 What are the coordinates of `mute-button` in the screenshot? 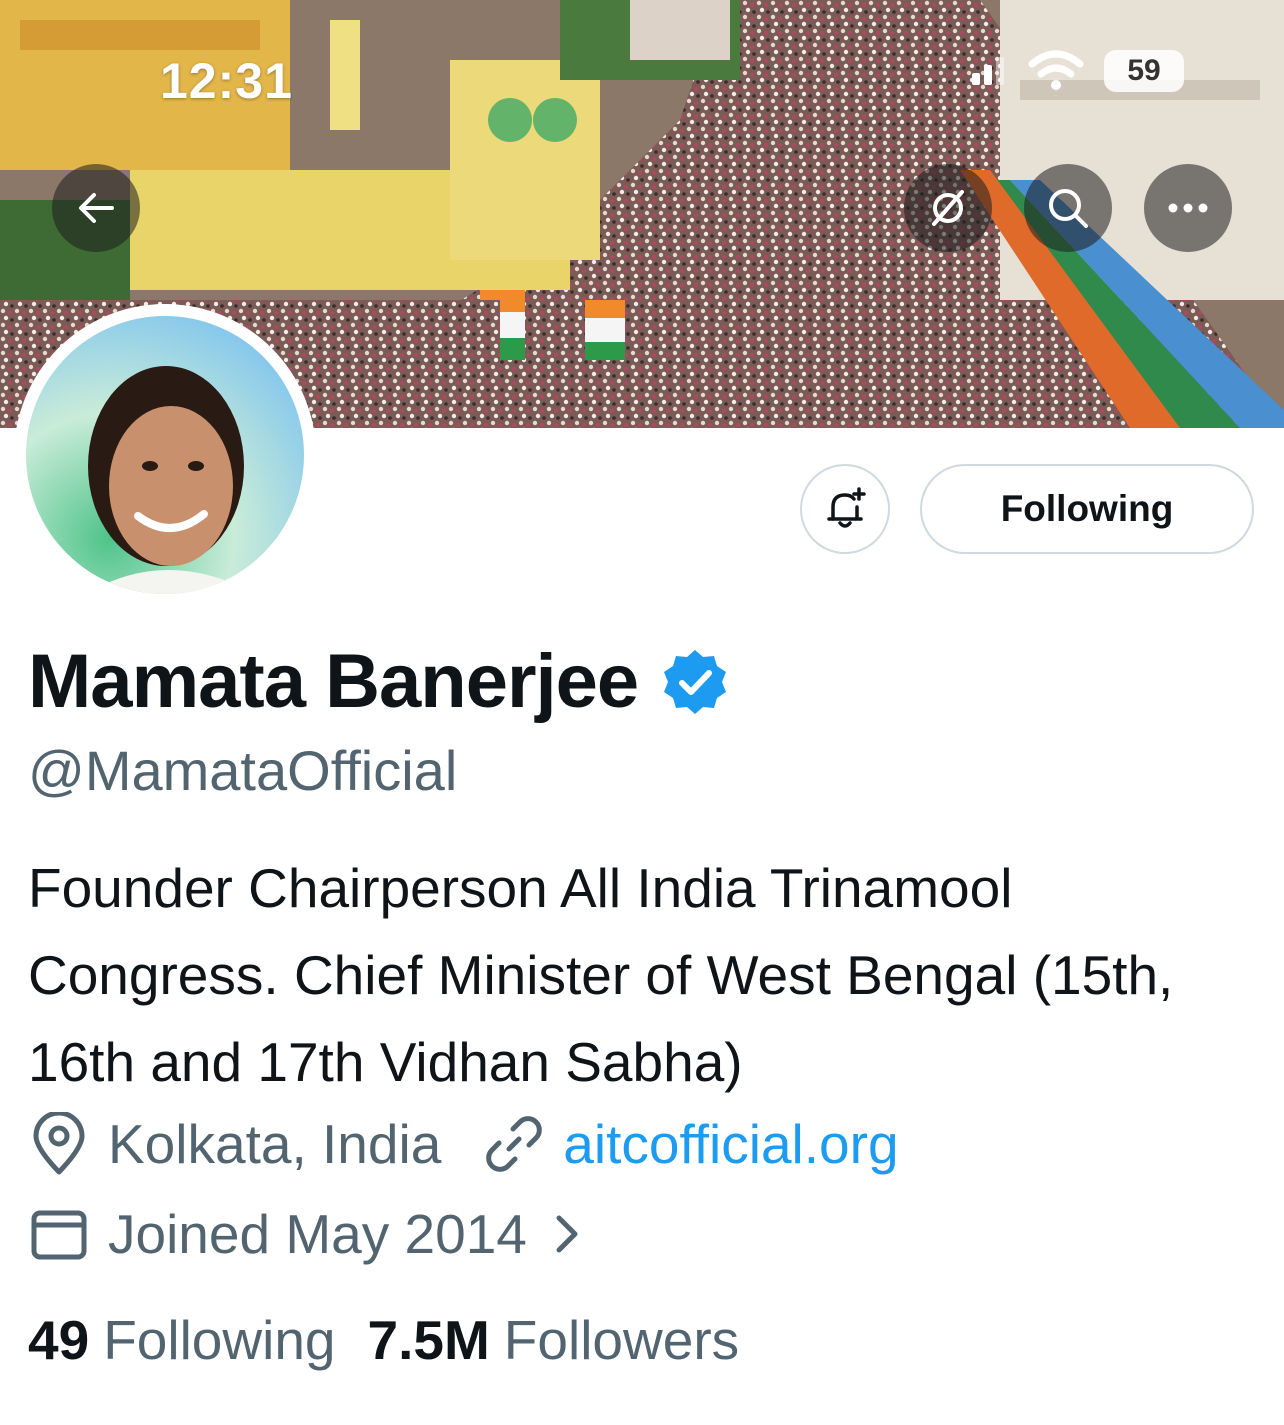 It's located at (948, 208).